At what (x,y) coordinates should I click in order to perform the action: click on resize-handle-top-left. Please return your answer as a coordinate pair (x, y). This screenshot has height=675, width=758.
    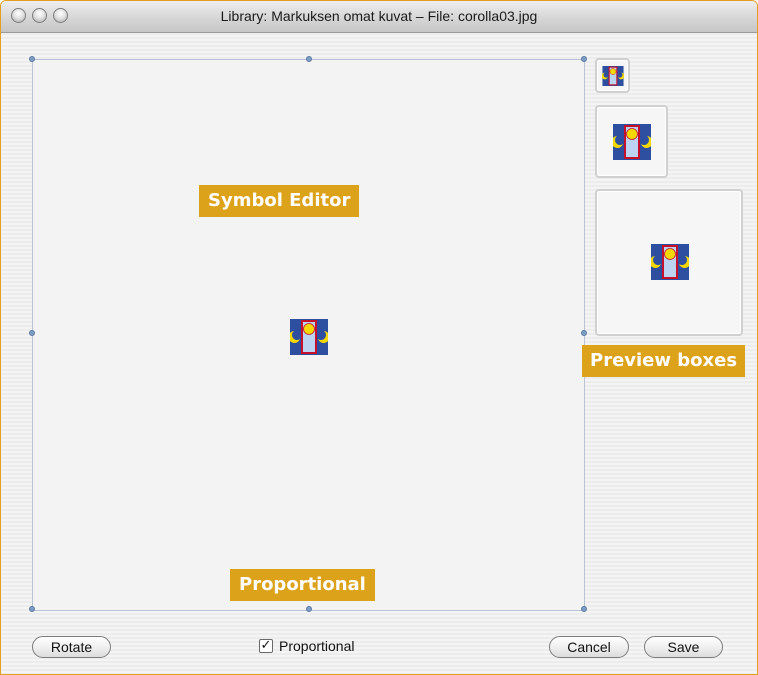
    Looking at the image, I should click on (32, 59).